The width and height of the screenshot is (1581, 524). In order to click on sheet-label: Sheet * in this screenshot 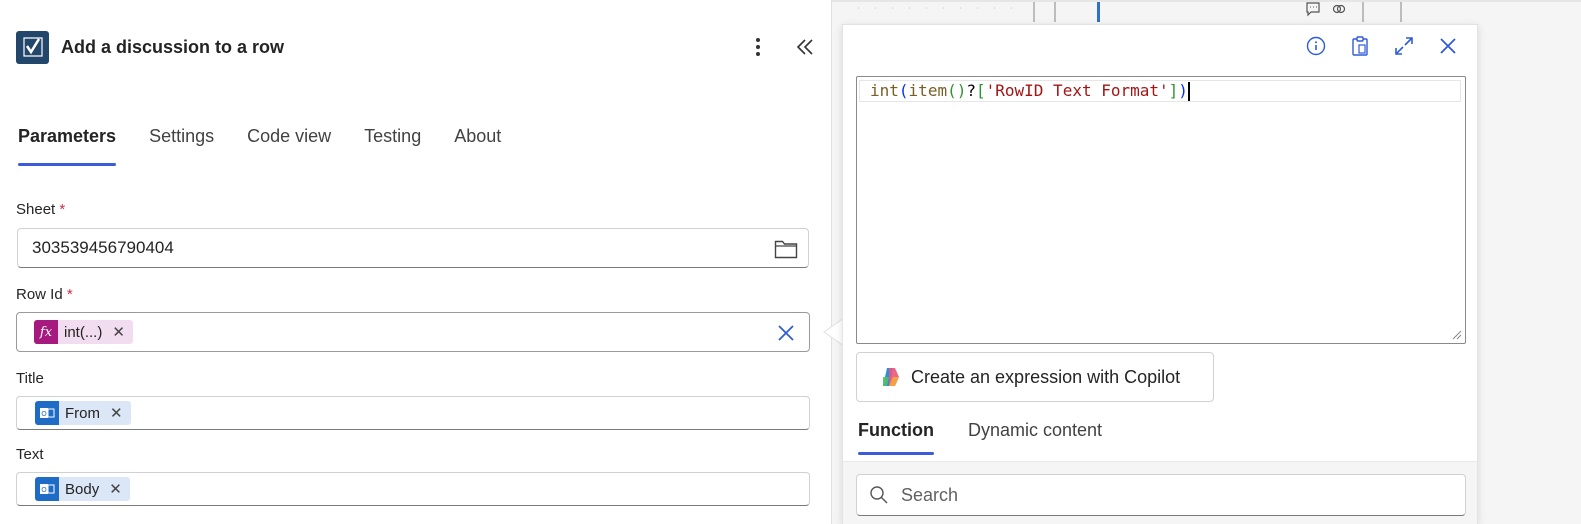, I will do `click(41, 209)`.